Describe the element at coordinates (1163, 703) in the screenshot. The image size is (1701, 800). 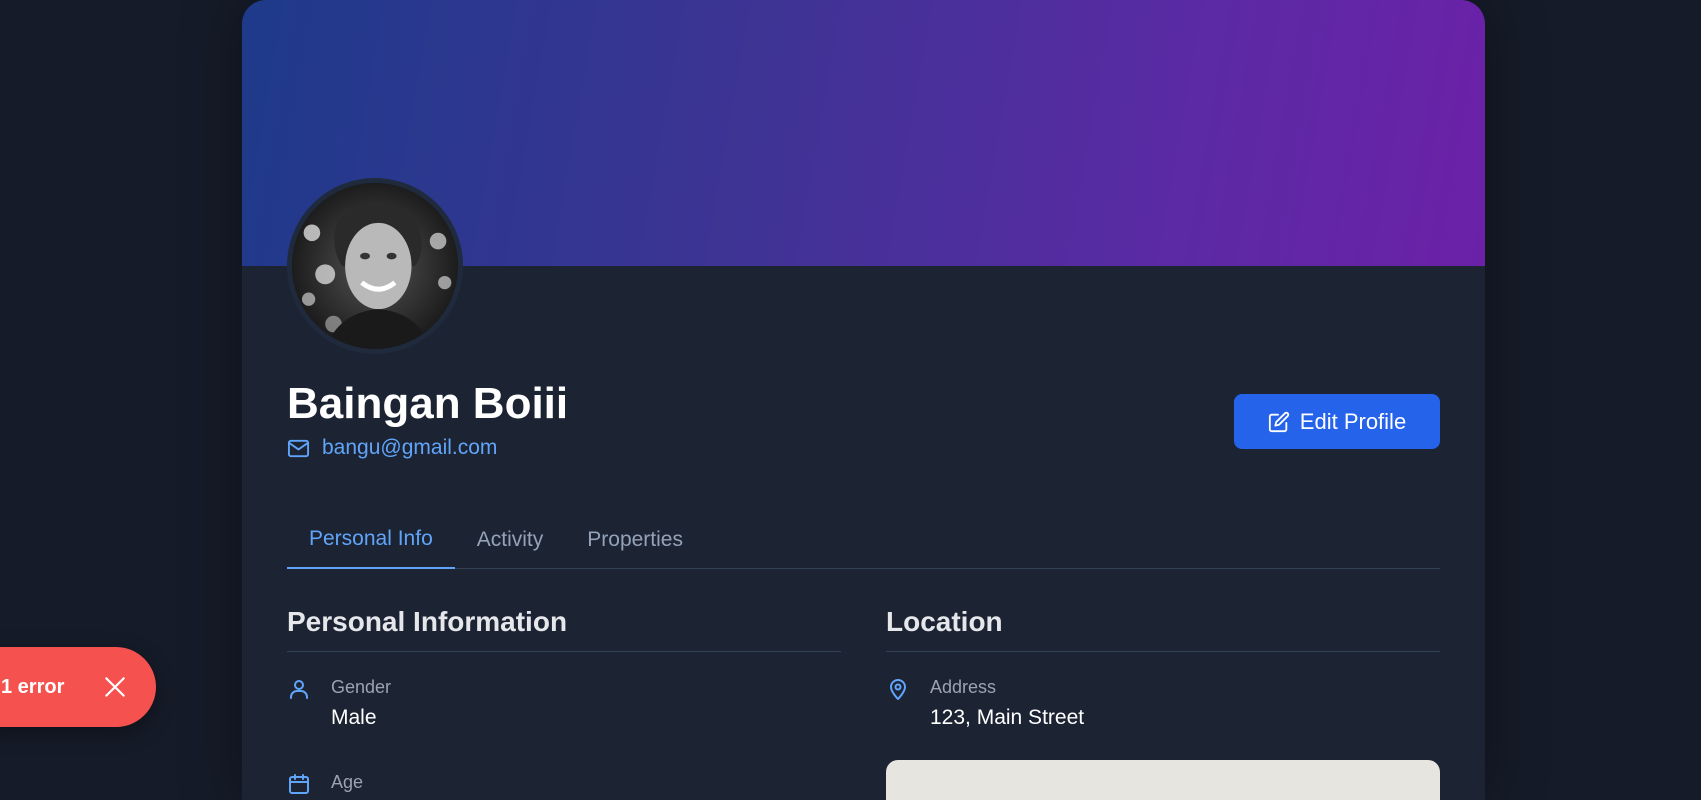
I see `address-field: Address 123, Main Street` at that location.